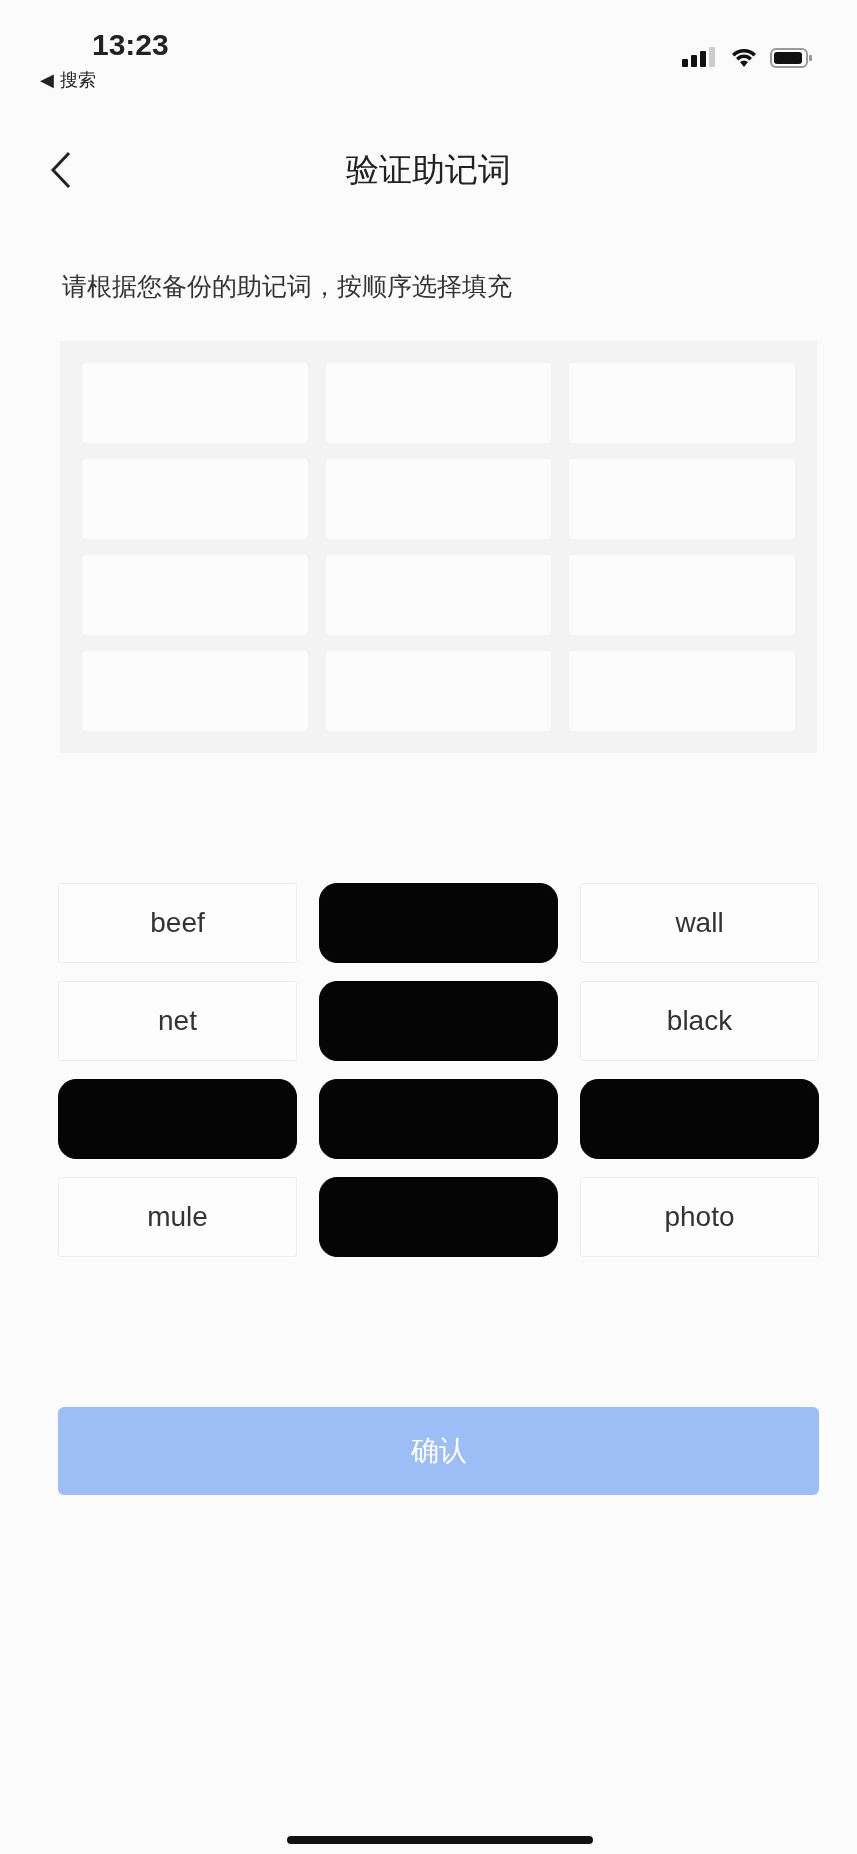  What do you see at coordinates (177, 1021) in the screenshot?
I see `word-chip: net` at bounding box center [177, 1021].